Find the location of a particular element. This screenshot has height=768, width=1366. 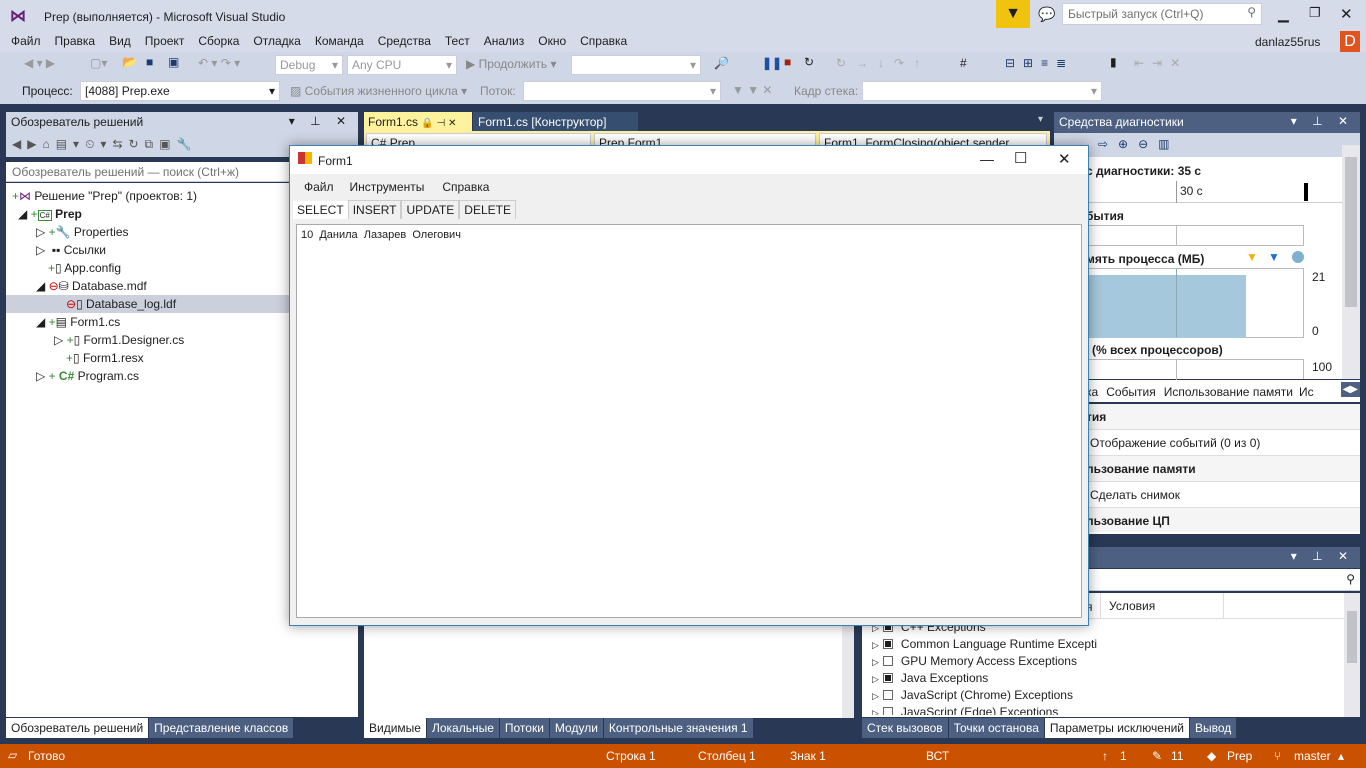

branch-menu-icon: ▴ is located at coordinates (1341, 756).